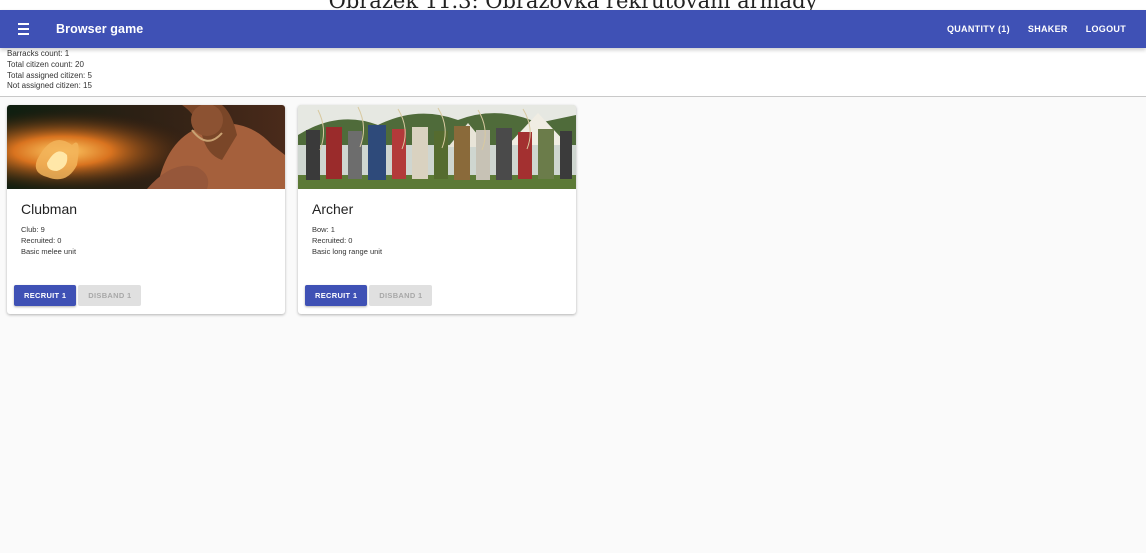  What do you see at coordinates (146, 147) in the screenshot?
I see `clubman-image` at bounding box center [146, 147].